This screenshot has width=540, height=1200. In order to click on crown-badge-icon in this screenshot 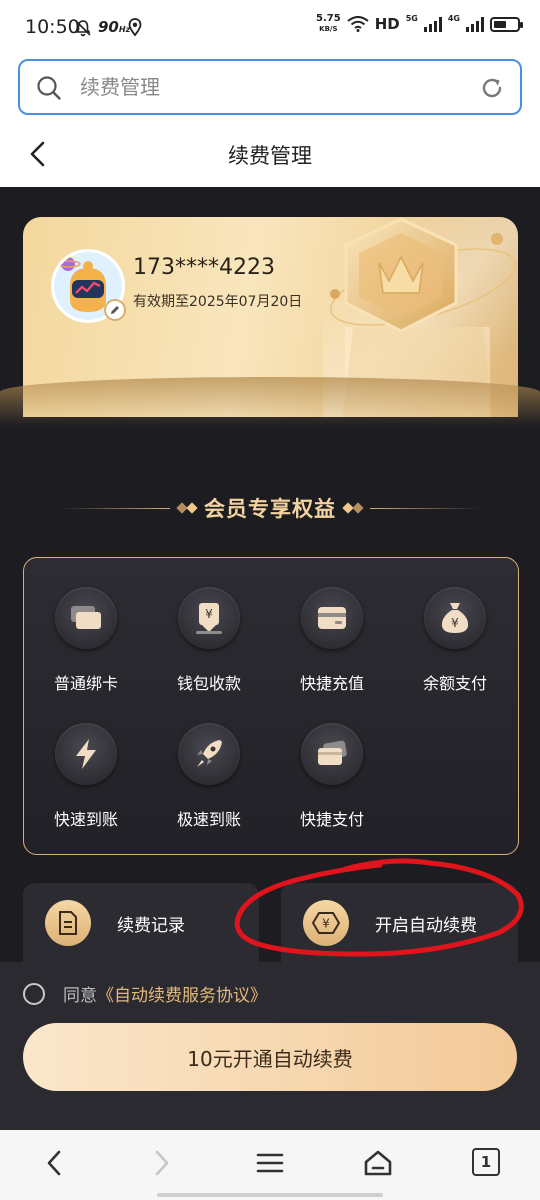, I will do `click(401, 275)`.